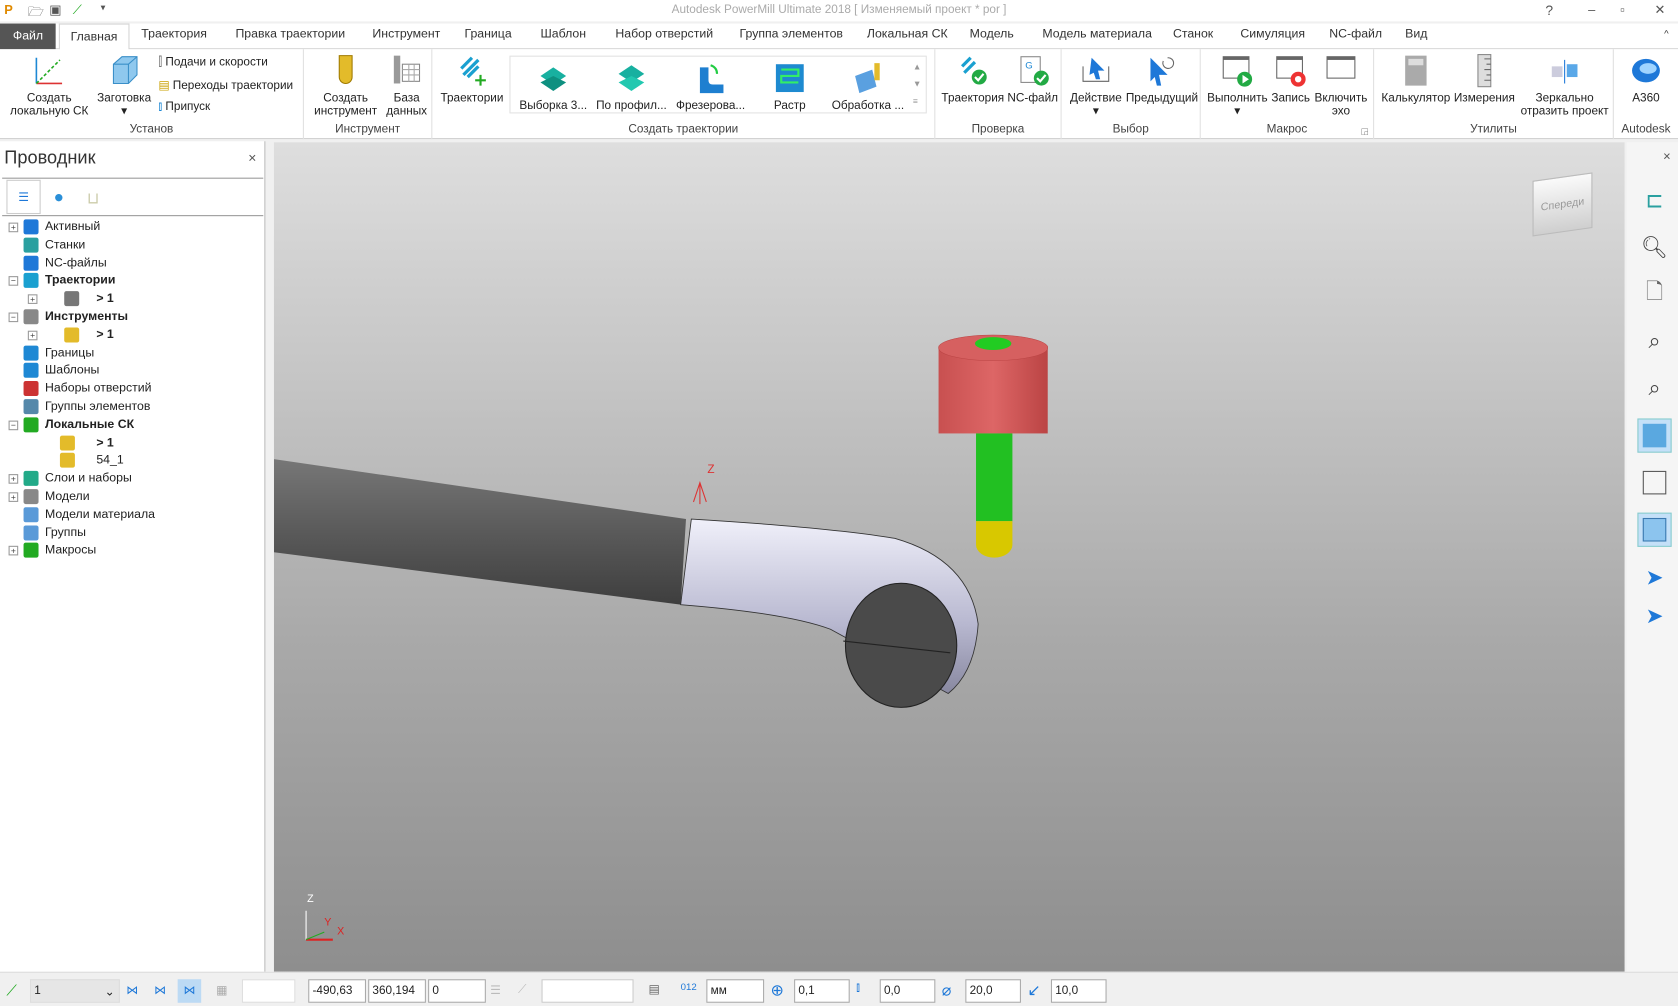 Image resolution: width=1678 pixels, height=1006 pixels. What do you see at coordinates (1654, 577) in the screenshot?
I see `select-mode-button: ➤` at bounding box center [1654, 577].